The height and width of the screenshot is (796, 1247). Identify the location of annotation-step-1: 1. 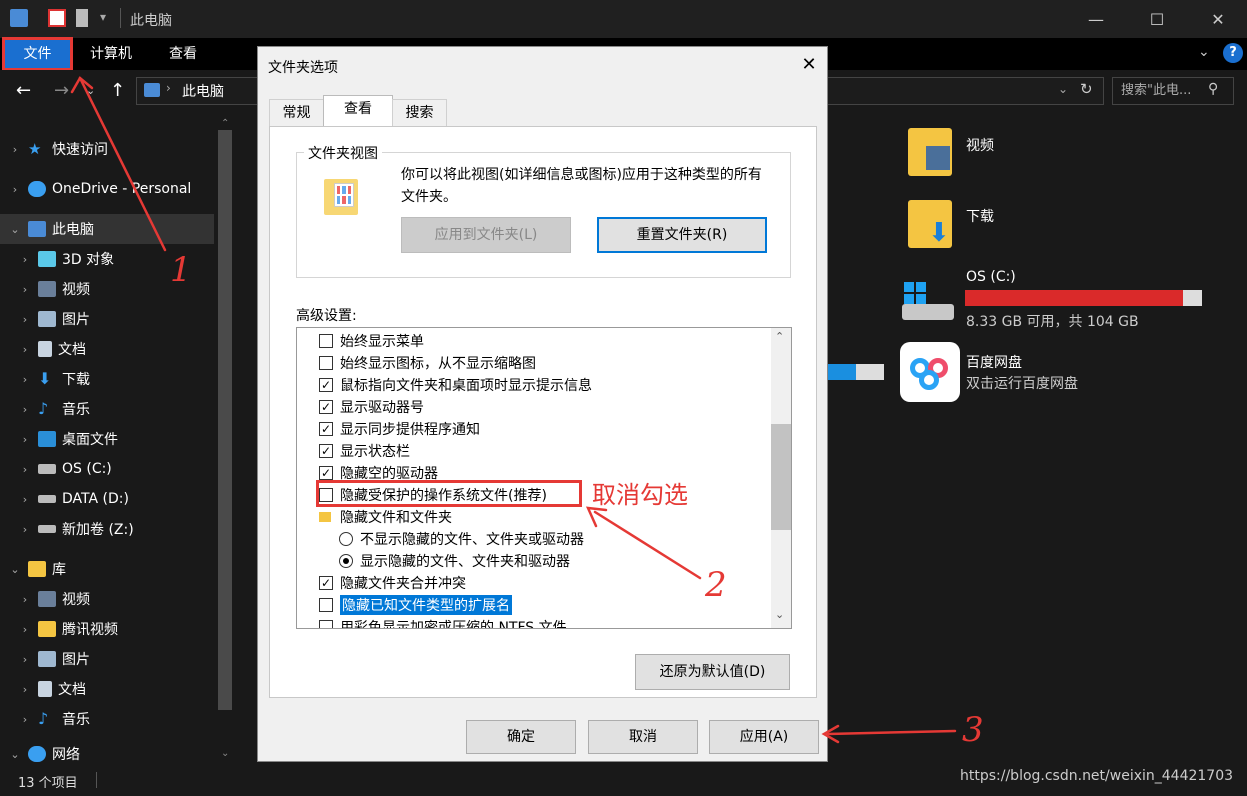
(181, 270).